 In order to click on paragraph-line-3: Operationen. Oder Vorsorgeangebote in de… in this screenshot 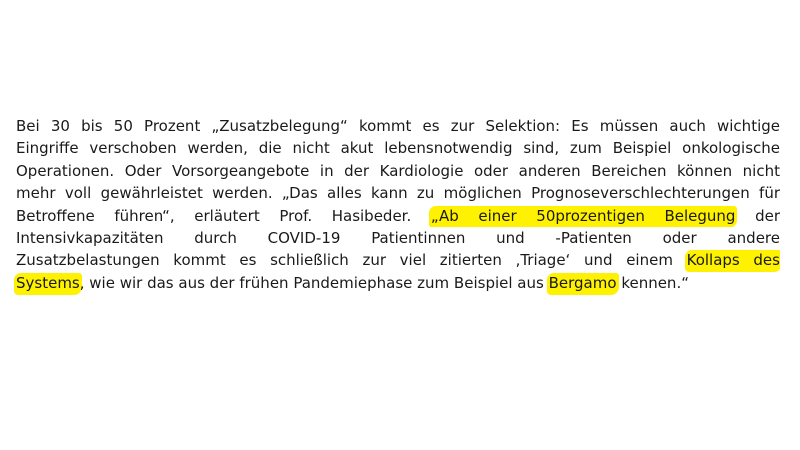, I will do `click(398, 170)`.